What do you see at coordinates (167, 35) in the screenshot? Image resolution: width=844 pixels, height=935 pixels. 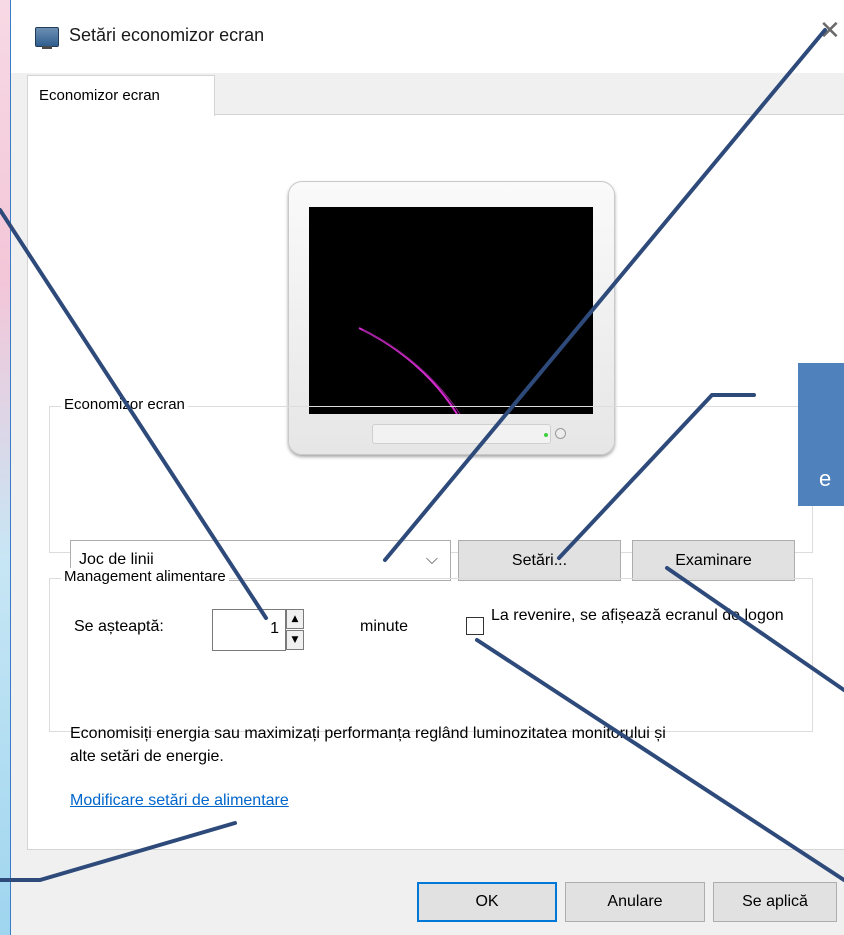 I see `window-title: Setări economizor ecran` at bounding box center [167, 35].